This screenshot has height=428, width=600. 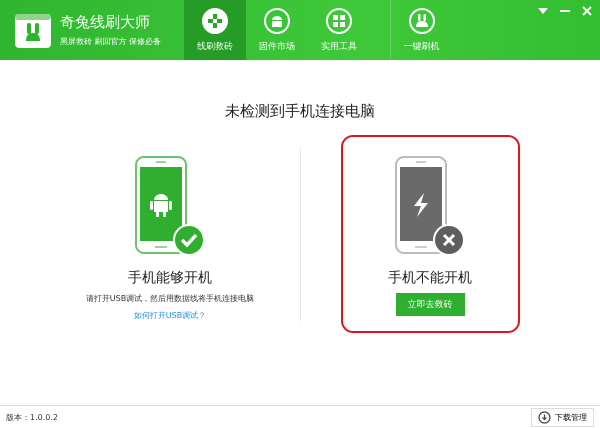 What do you see at coordinates (587, 11) in the screenshot?
I see `close-icon` at bounding box center [587, 11].